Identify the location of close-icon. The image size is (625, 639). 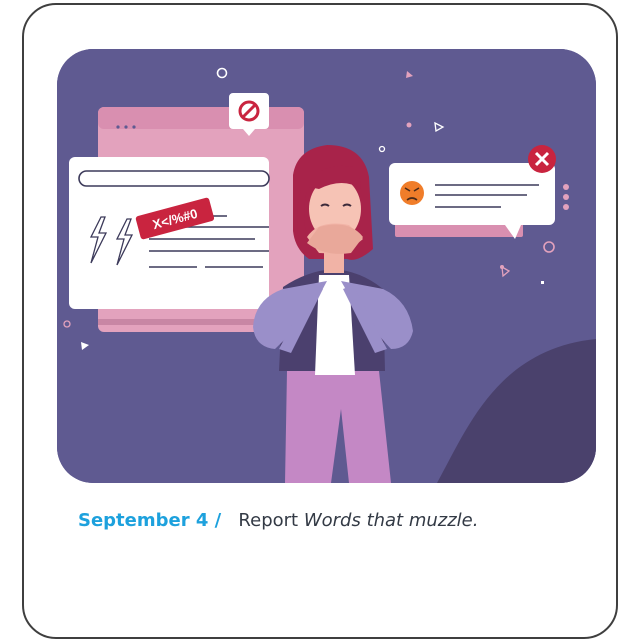
(542, 159).